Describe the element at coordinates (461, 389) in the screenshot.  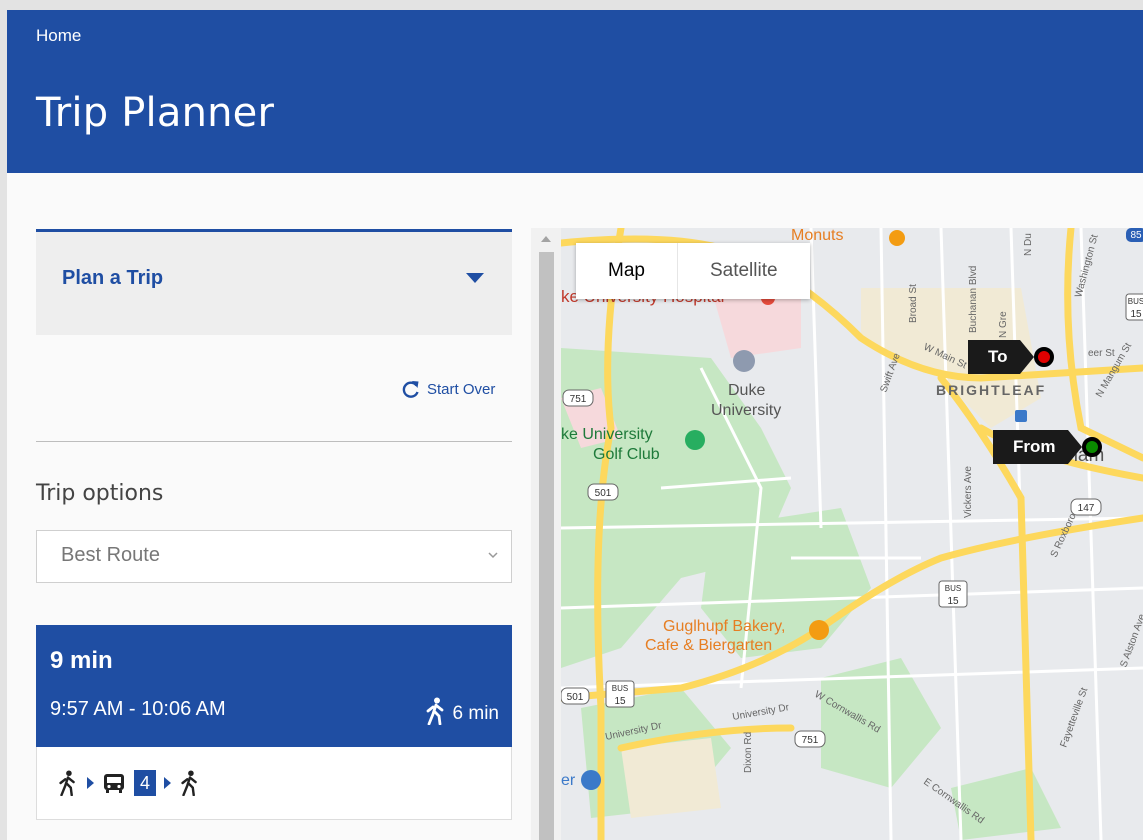
I see `start-over-label: Start Over` at that location.